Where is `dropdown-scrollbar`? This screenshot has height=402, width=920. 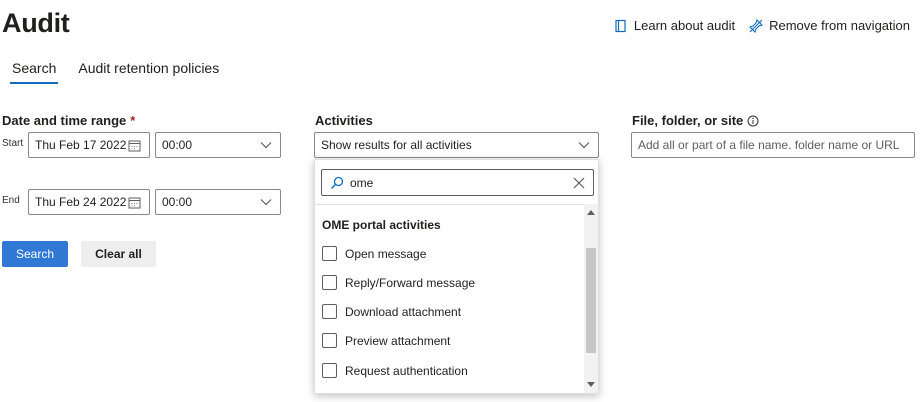
dropdown-scrollbar is located at coordinates (591, 298).